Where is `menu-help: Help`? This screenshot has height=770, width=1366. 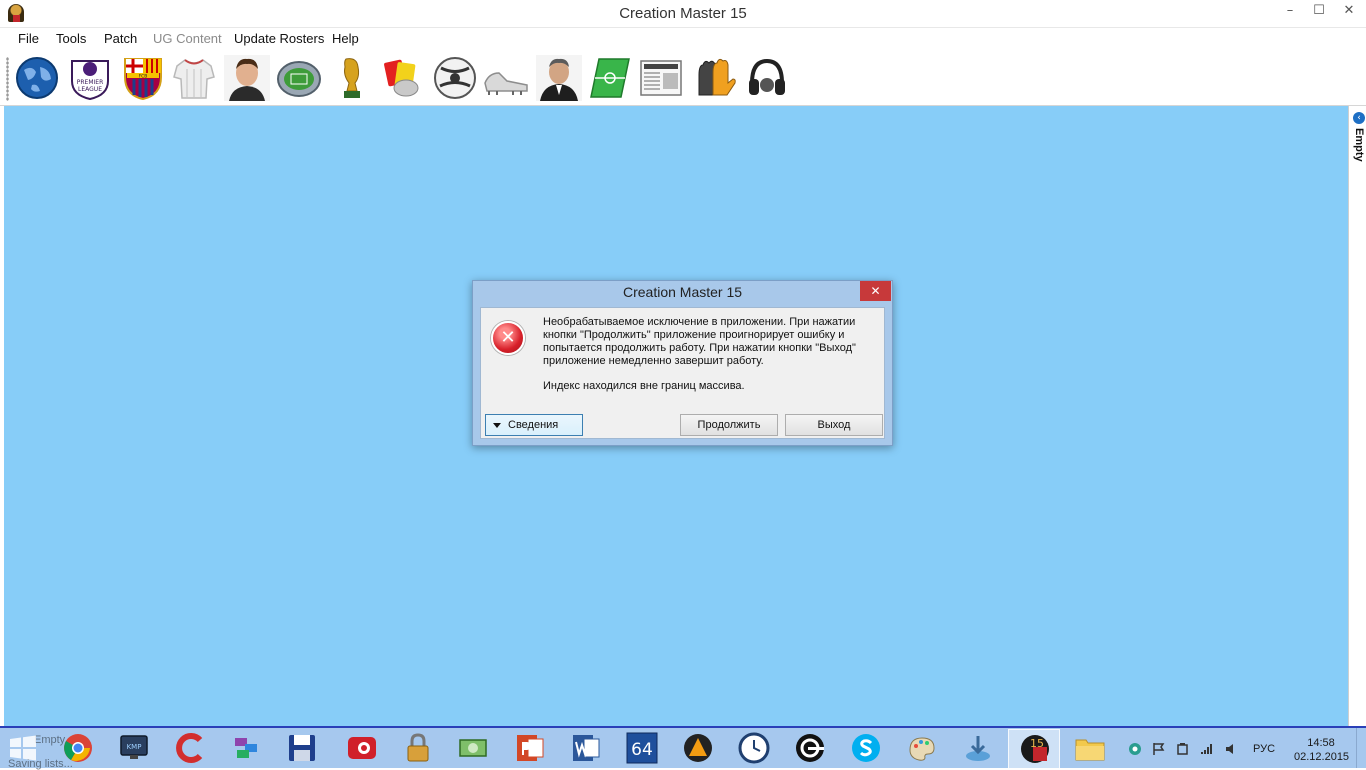 menu-help: Help is located at coordinates (345, 38).